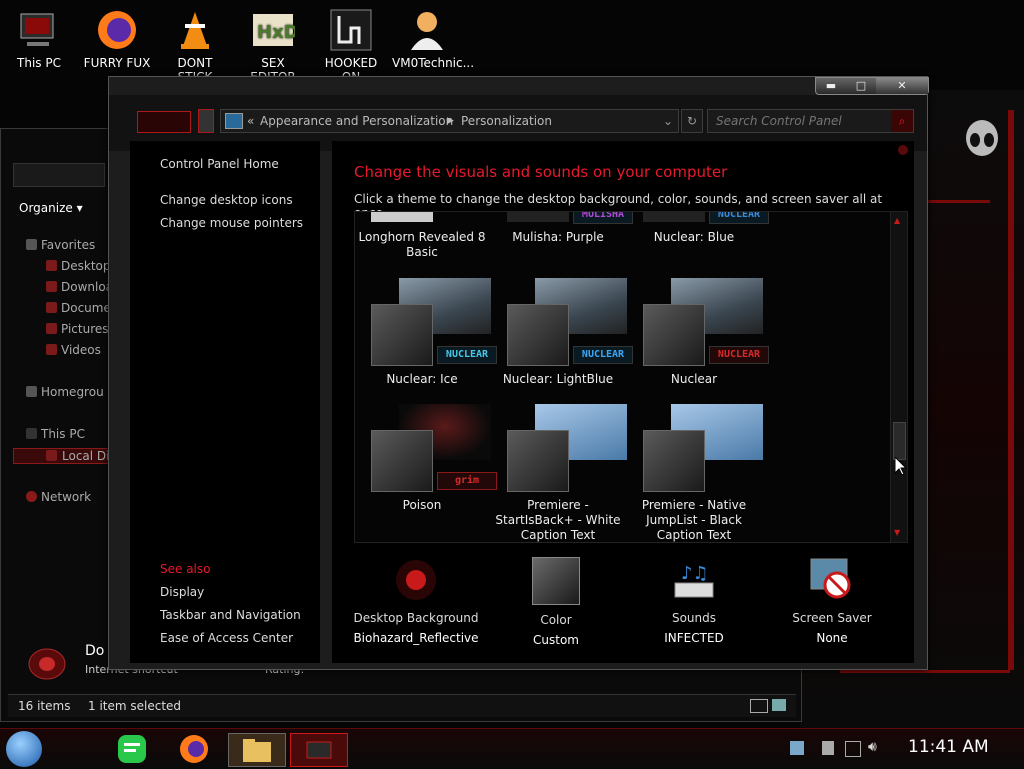 The height and width of the screenshot is (769, 1024). I want to click on display-link: Display, so click(182, 592).